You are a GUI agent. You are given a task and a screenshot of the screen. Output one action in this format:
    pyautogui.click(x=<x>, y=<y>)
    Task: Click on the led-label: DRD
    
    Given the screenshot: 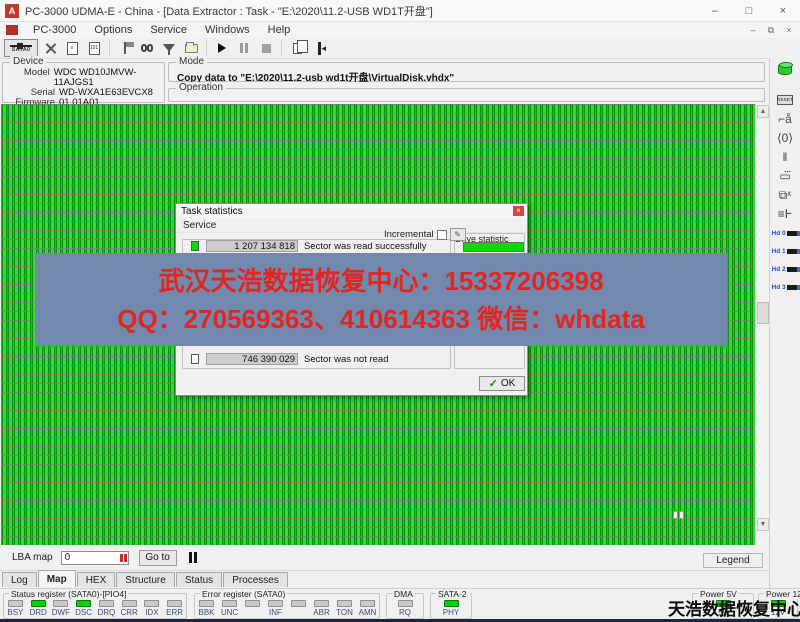 What is the action you would take?
    pyautogui.click(x=38, y=612)
    